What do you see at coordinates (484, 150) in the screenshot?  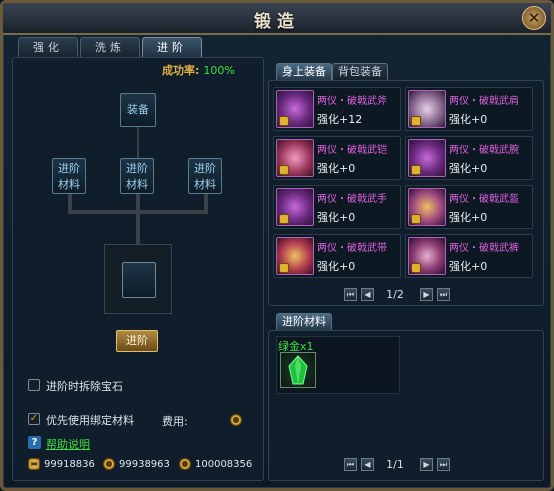 I see `item-name: 两仪・破戟武腕` at bounding box center [484, 150].